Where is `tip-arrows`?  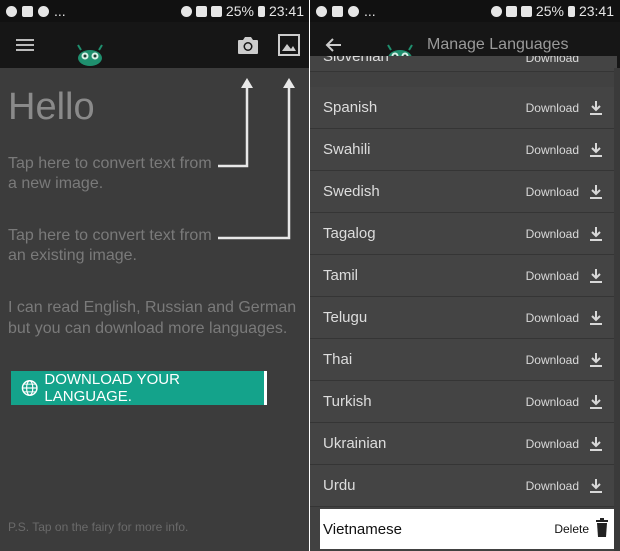 tip-arrows is located at coordinates (256, 159).